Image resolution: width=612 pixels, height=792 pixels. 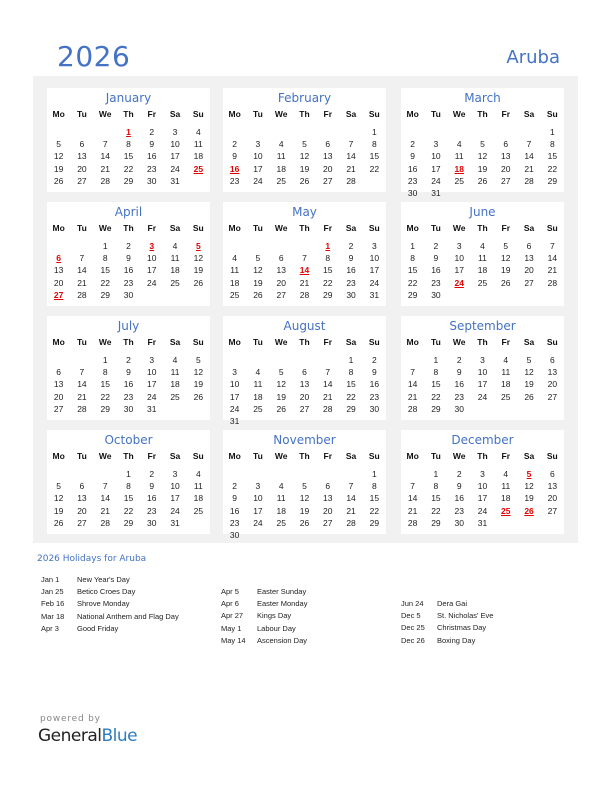 What do you see at coordinates (258, 270) in the screenshot?
I see `day-cell: 12` at bounding box center [258, 270].